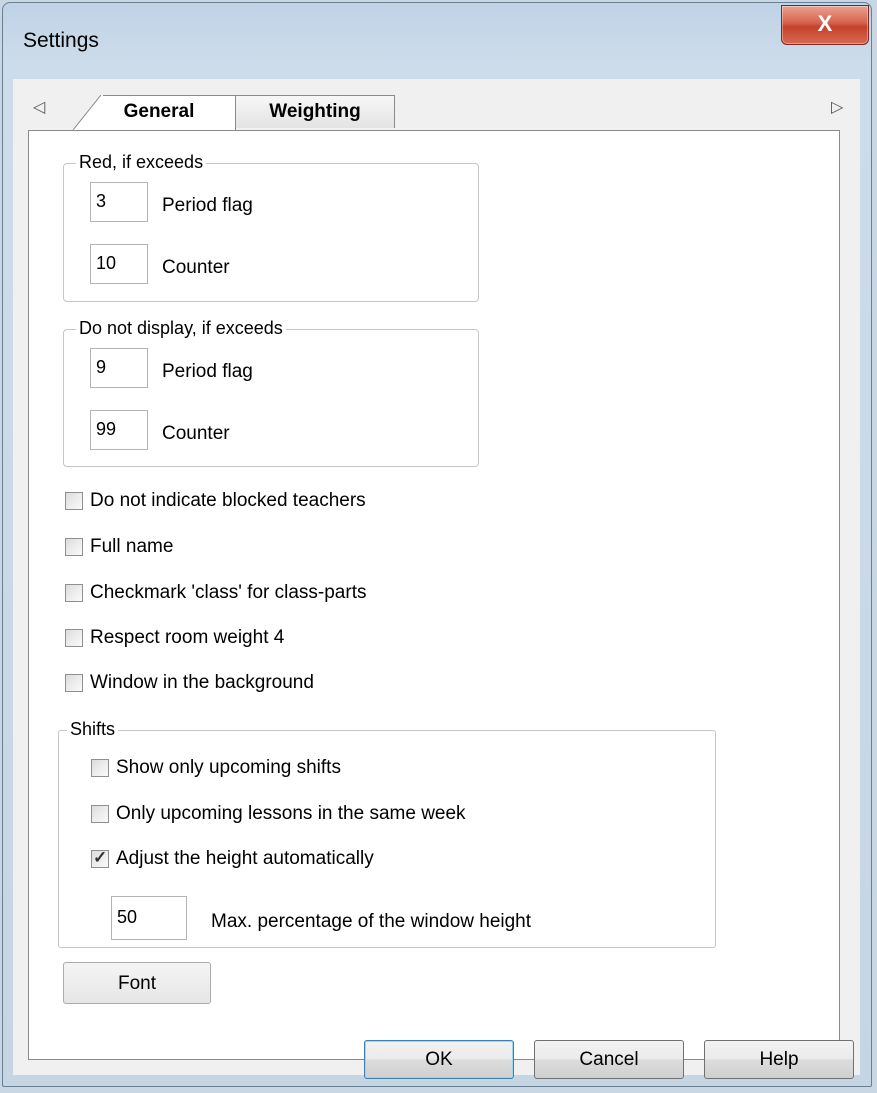 The height and width of the screenshot is (1093, 877). I want to click on hide-period-flag-input: 9, so click(119, 368).